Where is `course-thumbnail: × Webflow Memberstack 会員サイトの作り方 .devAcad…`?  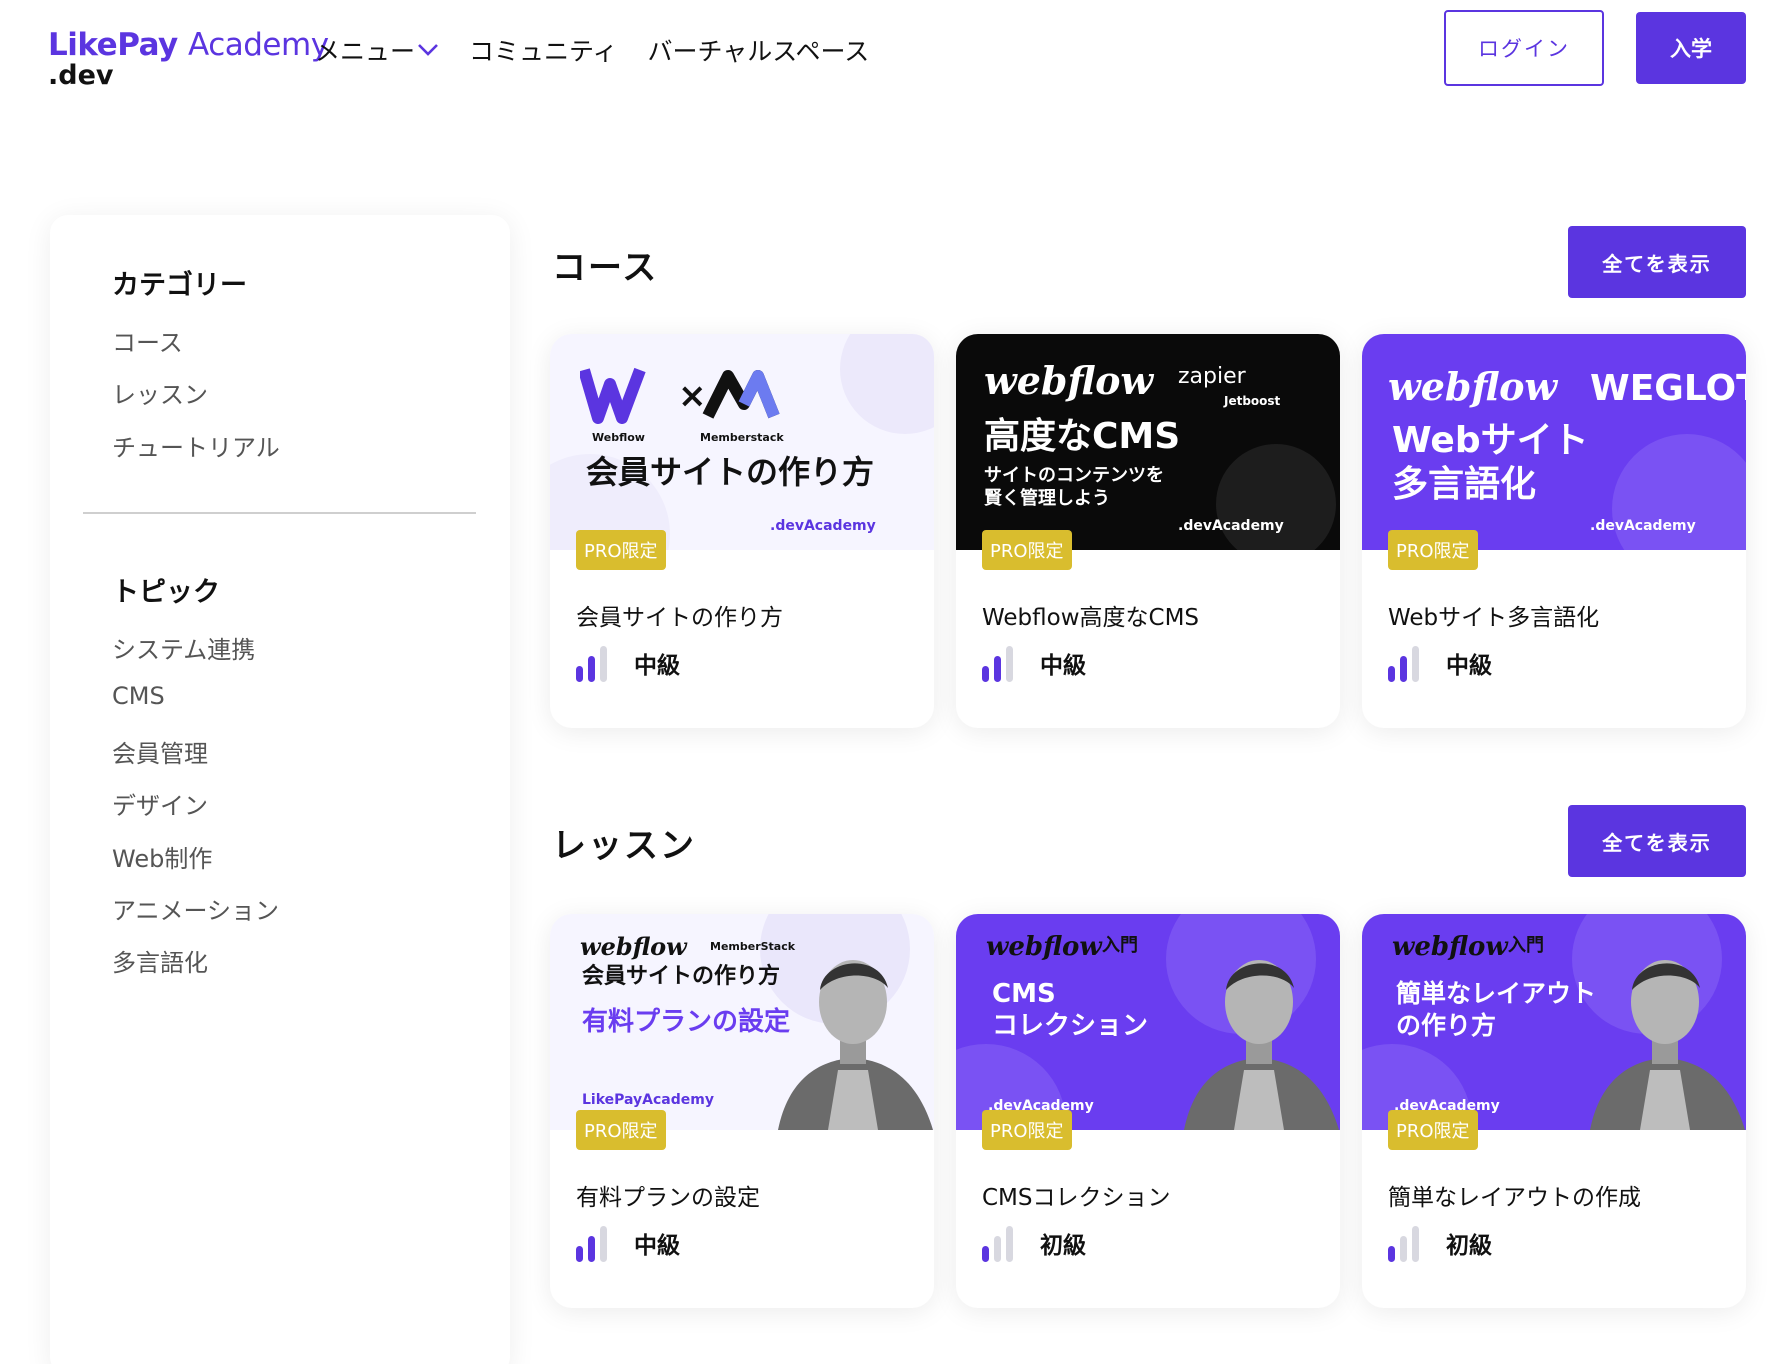 course-thumbnail: × Webflow Memberstack 会員サイトの作り方 .devAcad… is located at coordinates (742, 442).